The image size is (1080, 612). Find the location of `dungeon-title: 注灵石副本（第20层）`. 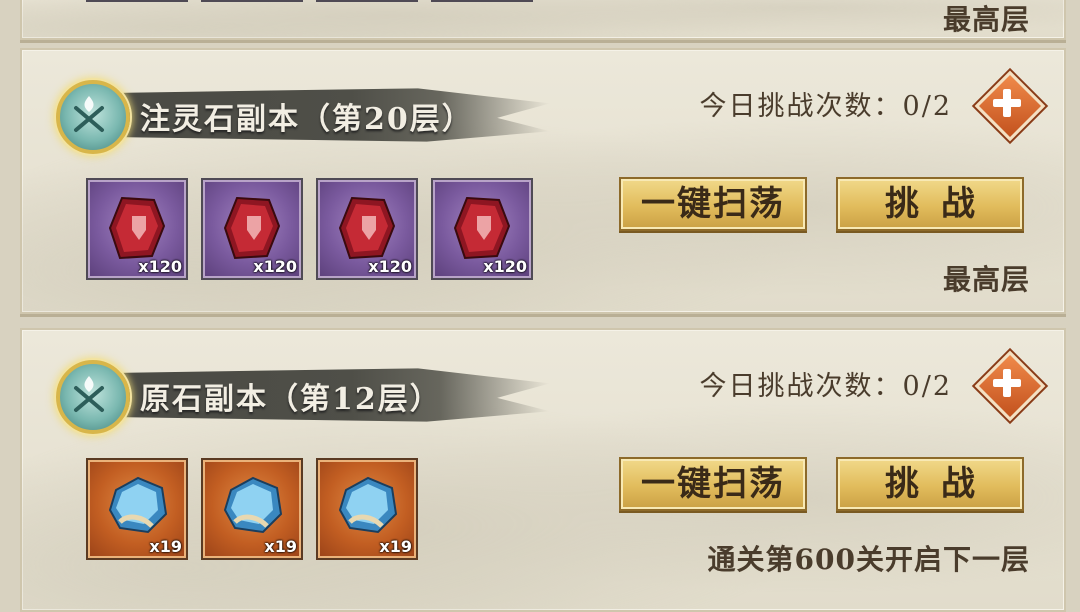

dungeon-title: 注灵石副本（第20层） is located at coordinates (307, 119).